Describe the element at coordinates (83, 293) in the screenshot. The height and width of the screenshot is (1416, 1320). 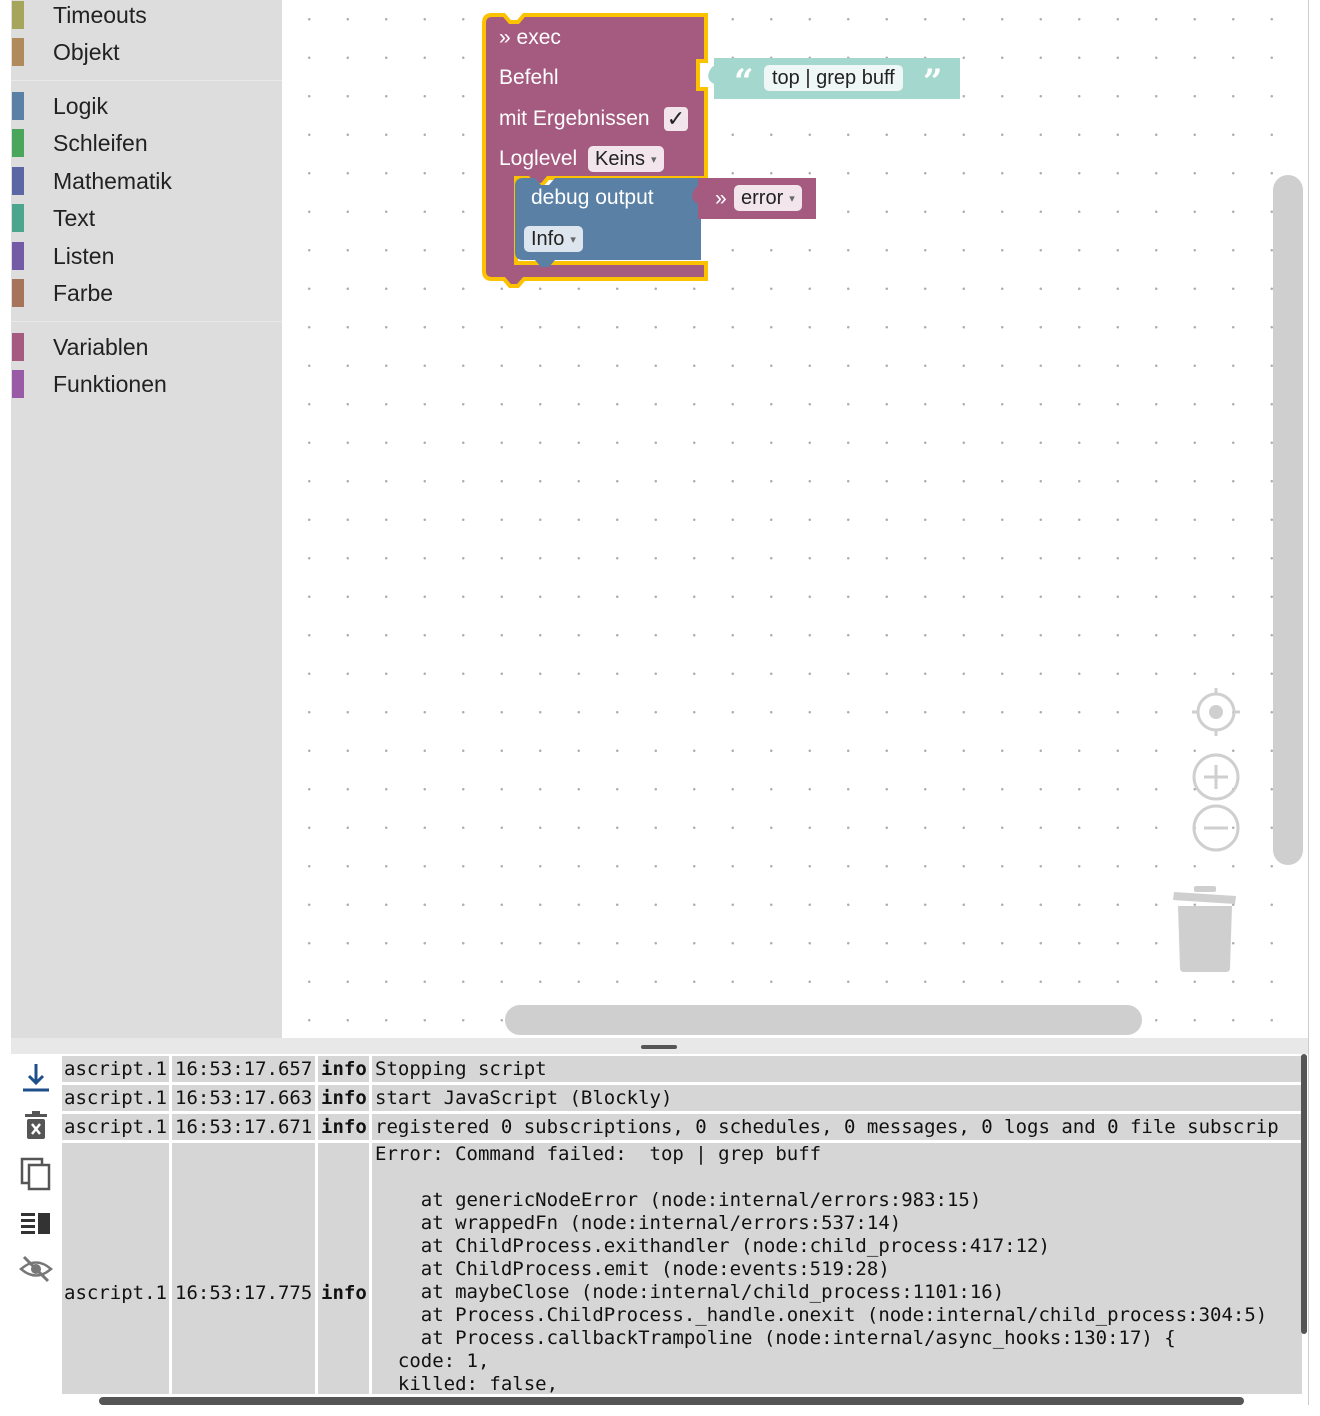
I see `category-label: Farbe` at that location.